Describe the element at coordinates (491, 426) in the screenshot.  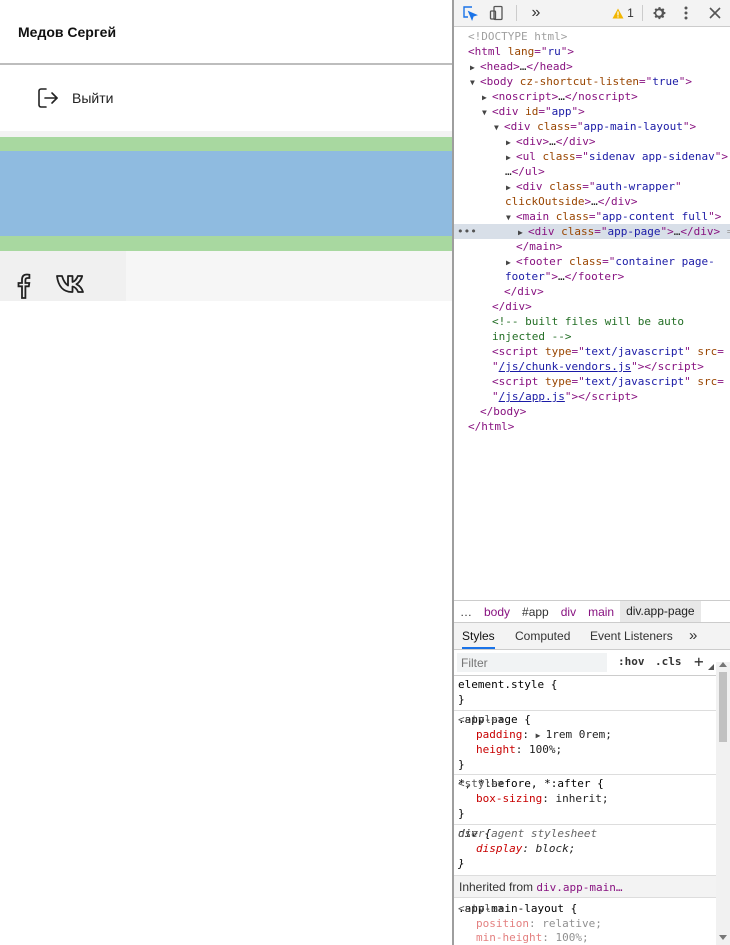
I see `tree-node-html-close: </html>` at that location.